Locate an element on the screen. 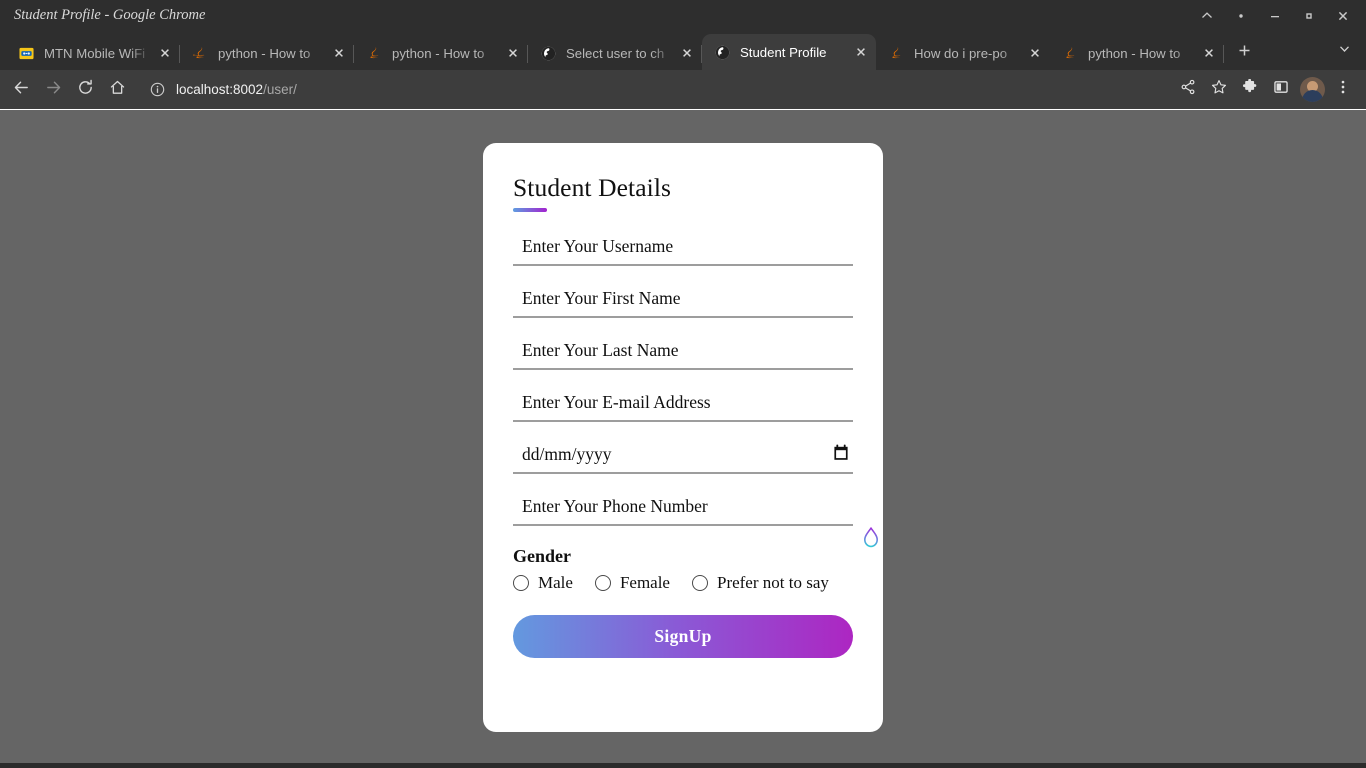  title-underline-accent is located at coordinates (530, 210).